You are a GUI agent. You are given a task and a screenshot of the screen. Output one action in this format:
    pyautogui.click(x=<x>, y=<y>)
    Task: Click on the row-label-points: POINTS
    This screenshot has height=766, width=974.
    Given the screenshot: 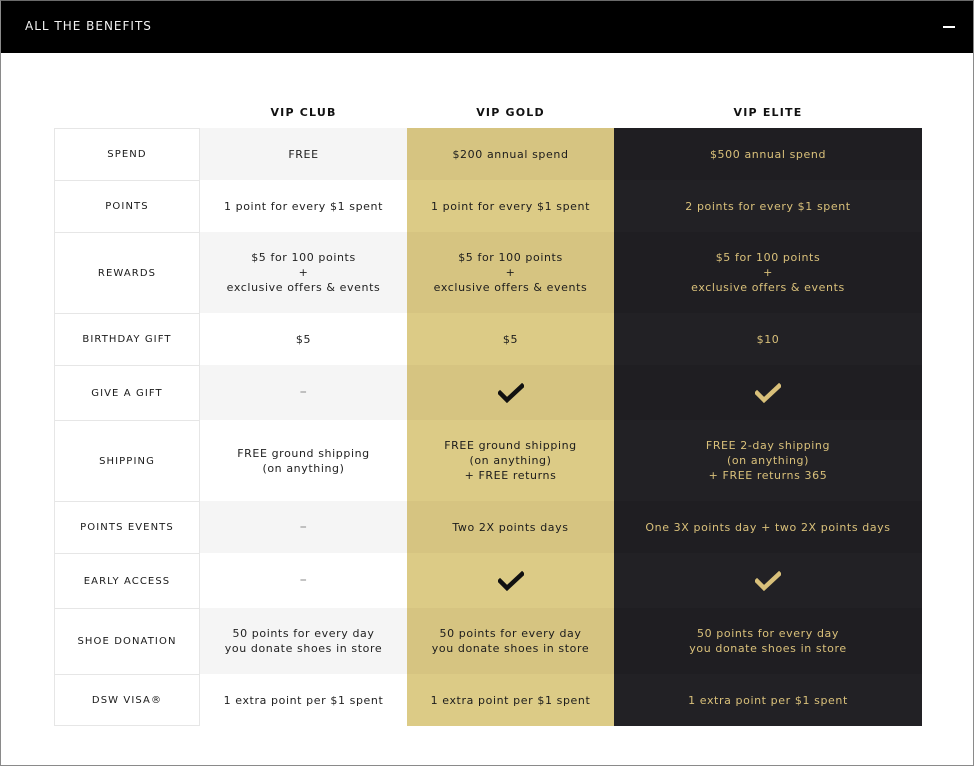 What is the action you would take?
    pyautogui.click(x=127, y=206)
    